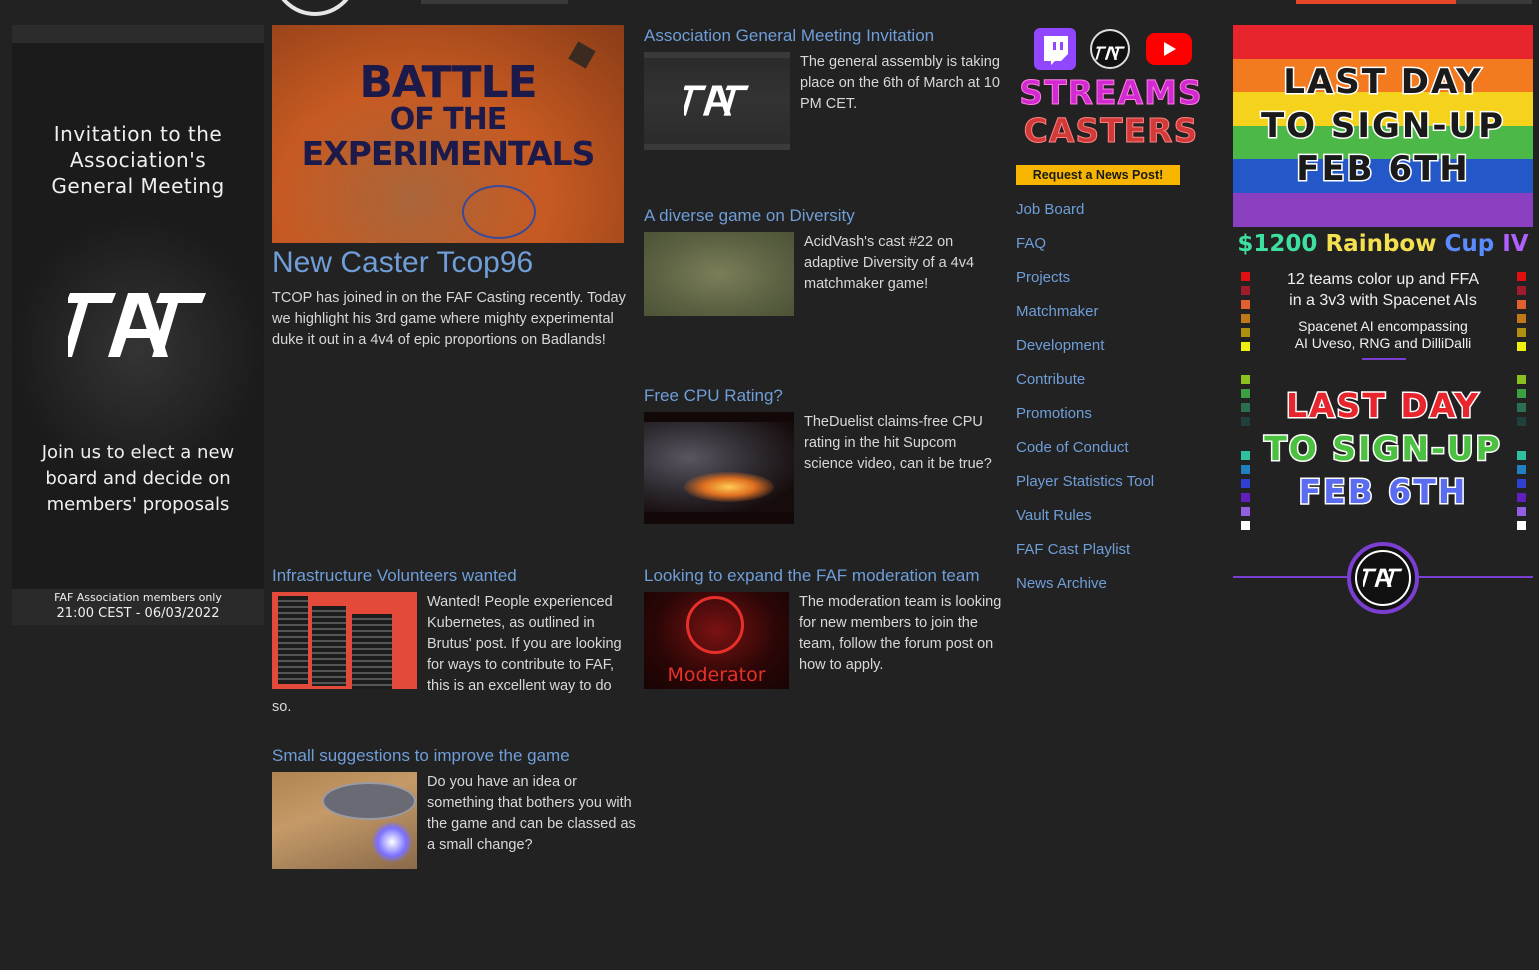 This screenshot has width=1539, height=970. I want to click on article-thumbnail: Moderator, so click(716, 640).